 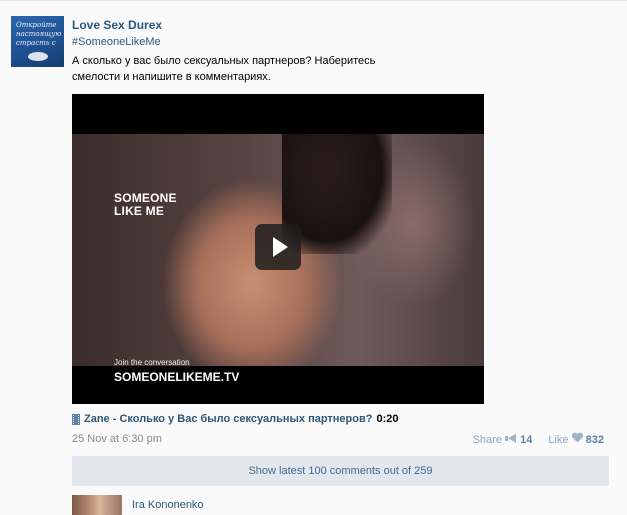 What do you see at coordinates (487, 439) in the screenshot?
I see `share-label: Share` at bounding box center [487, 439].